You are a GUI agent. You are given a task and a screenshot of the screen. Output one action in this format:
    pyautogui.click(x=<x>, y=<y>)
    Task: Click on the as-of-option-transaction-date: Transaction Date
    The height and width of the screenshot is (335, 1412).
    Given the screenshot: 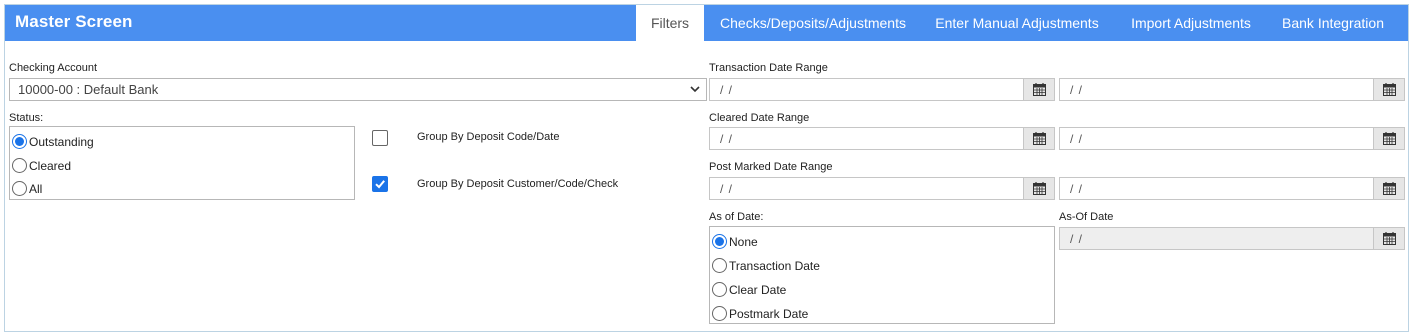 What is the action you would take?
    pyautogui.click(x=766, y=268)
    